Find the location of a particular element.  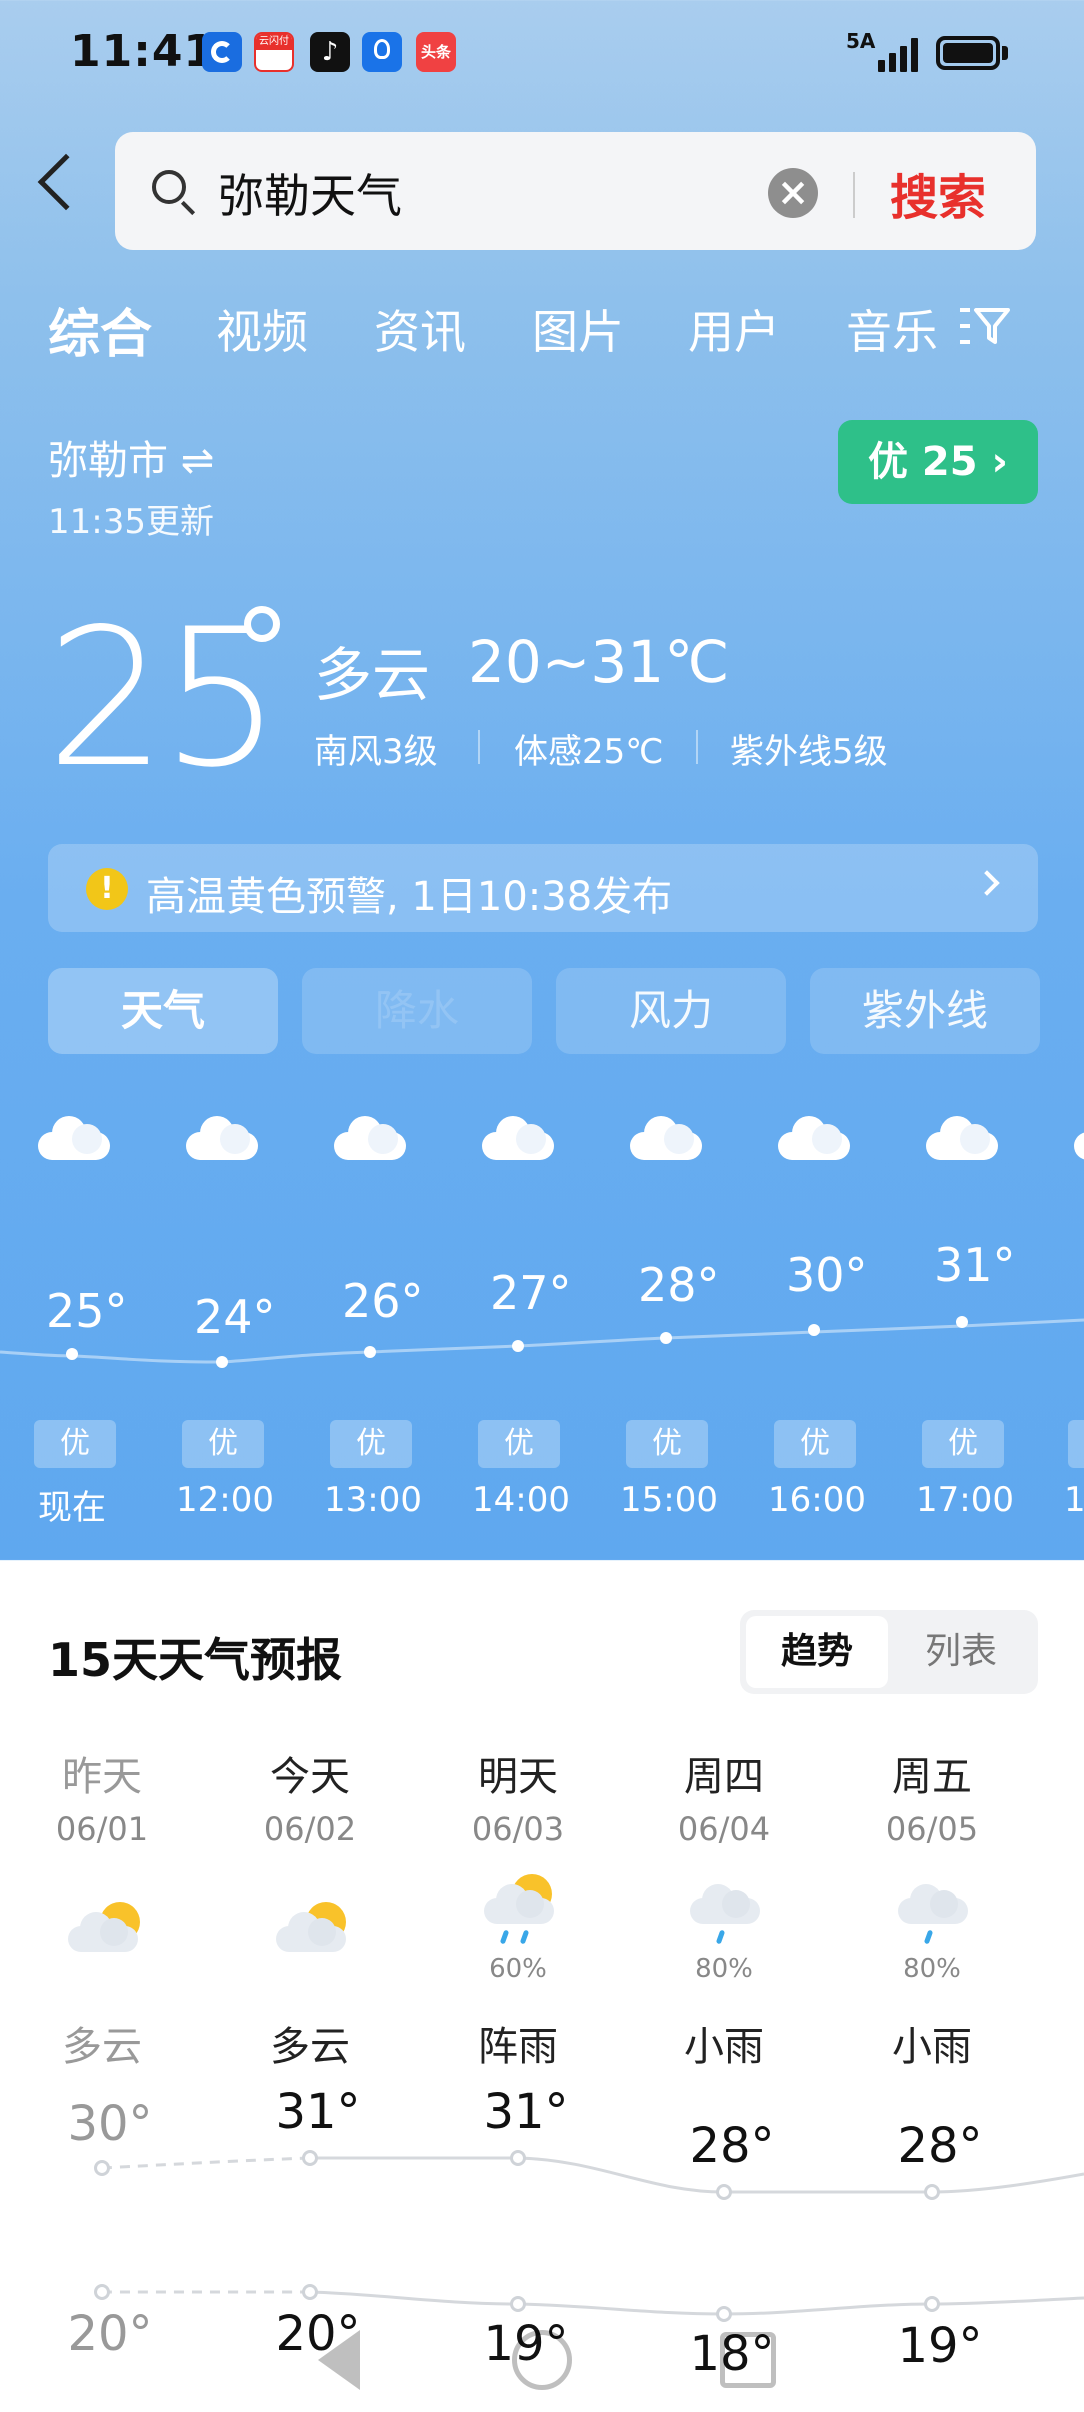

douyin-app-icon: ♪ is located at coordinates (330, 52).